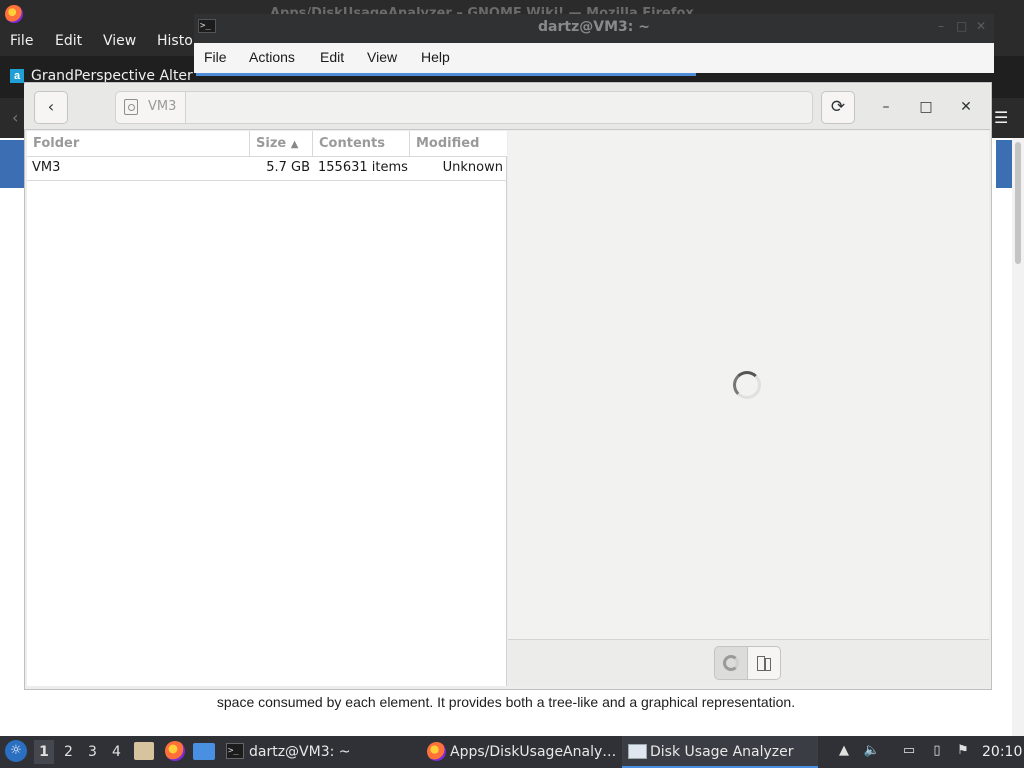  Describe the element at coordinates (144, 751) in the screenshot. I see `file-manager-launcher-icon` at that location.